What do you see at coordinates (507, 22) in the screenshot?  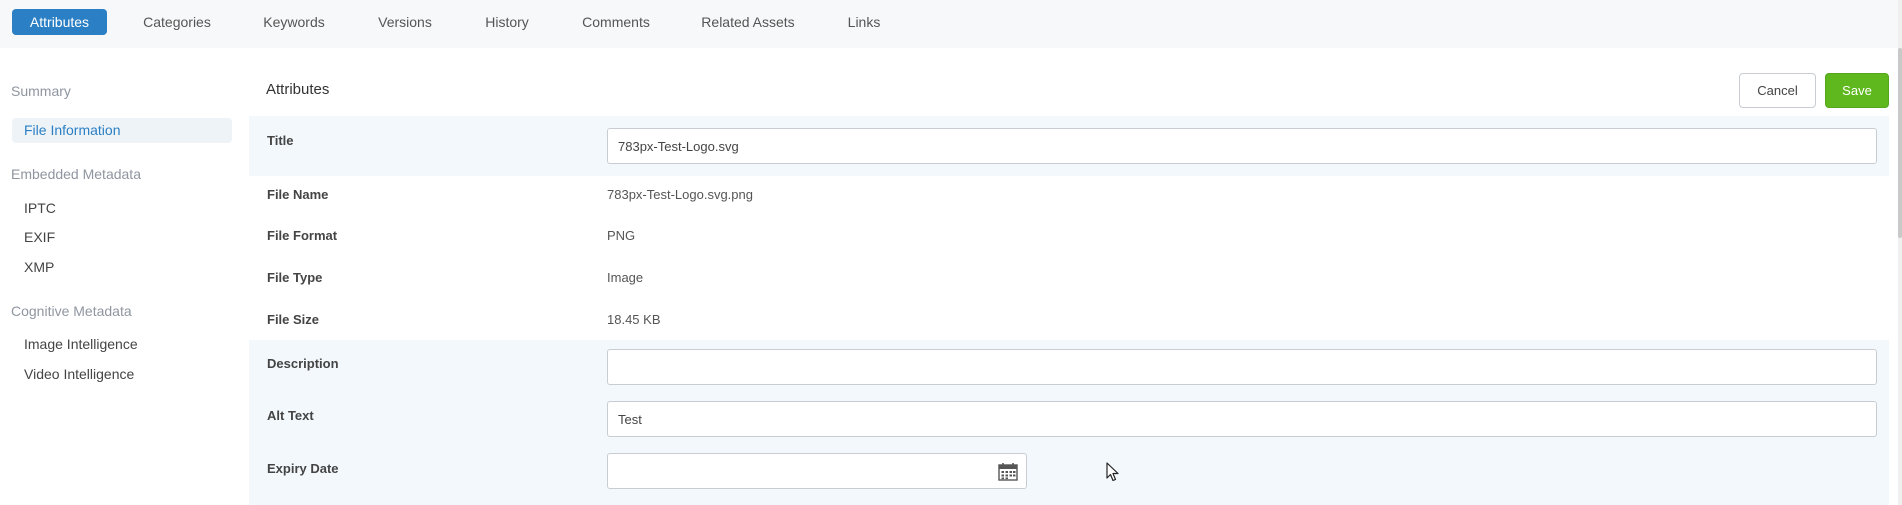 I see `tab-history: History` at bounding box center [507, 22].